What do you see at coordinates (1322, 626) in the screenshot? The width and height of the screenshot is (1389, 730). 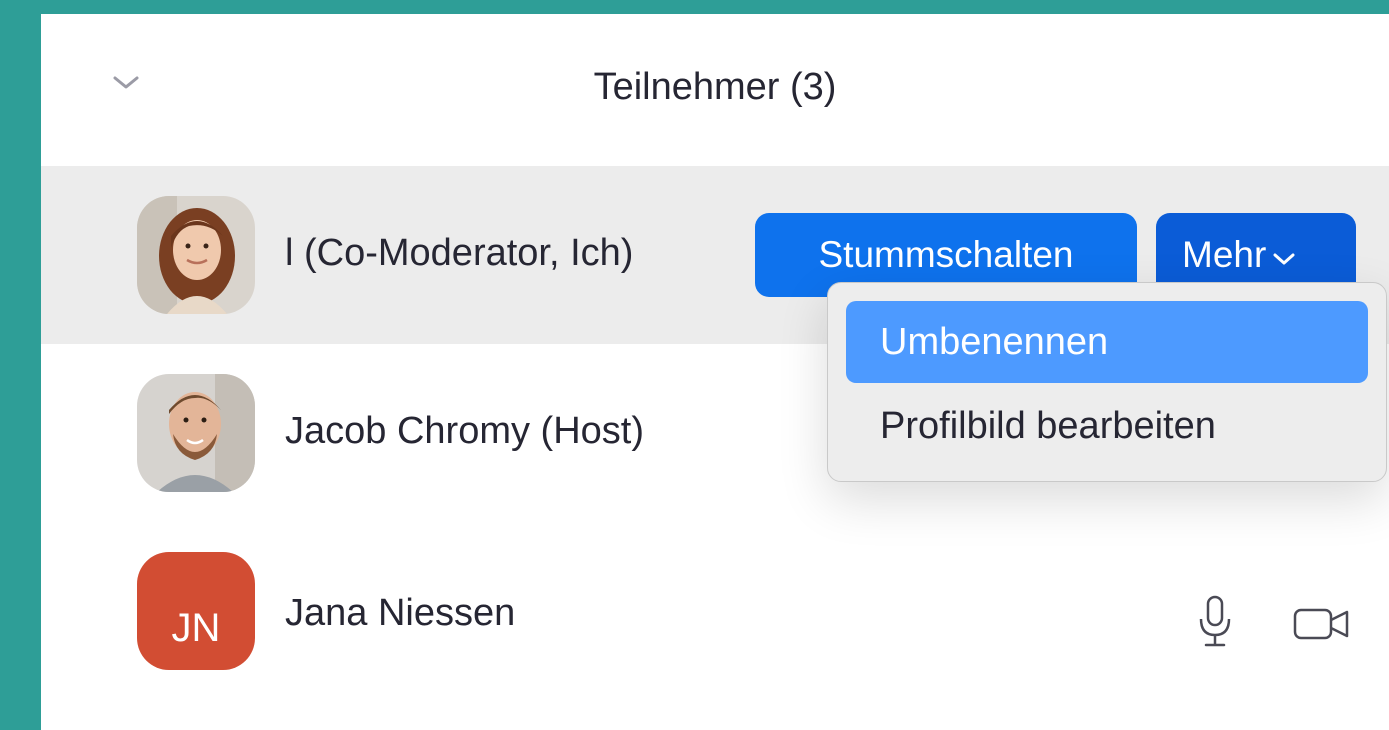 I see `video-camera-icon` at bounding box center [1322, 626].